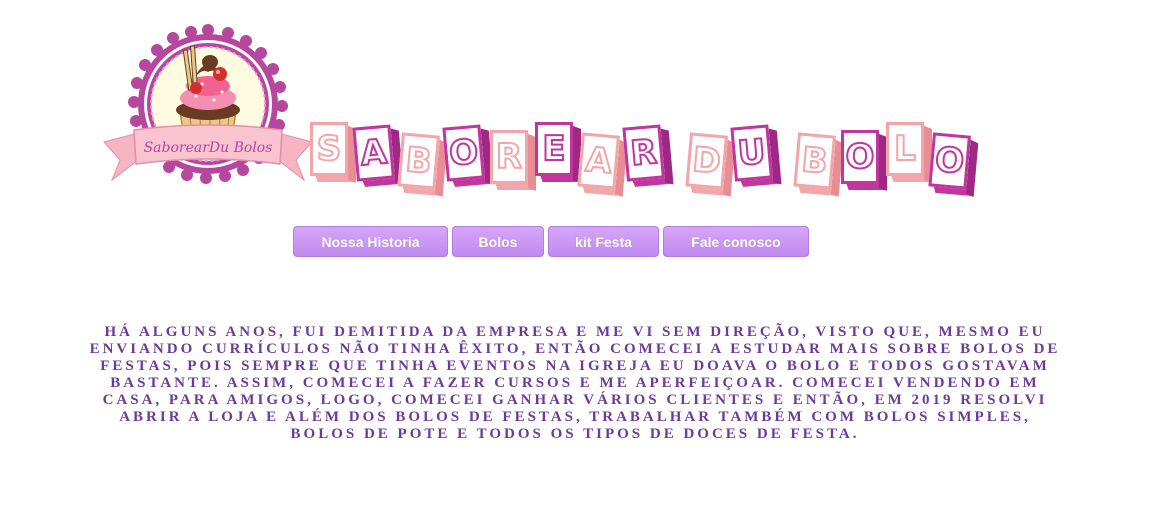 The width and height of the screenshot is (1176, 516). Describe the element at coordinates (710, 165) in the screenshot. I see `title-letter-block: D` at that location.